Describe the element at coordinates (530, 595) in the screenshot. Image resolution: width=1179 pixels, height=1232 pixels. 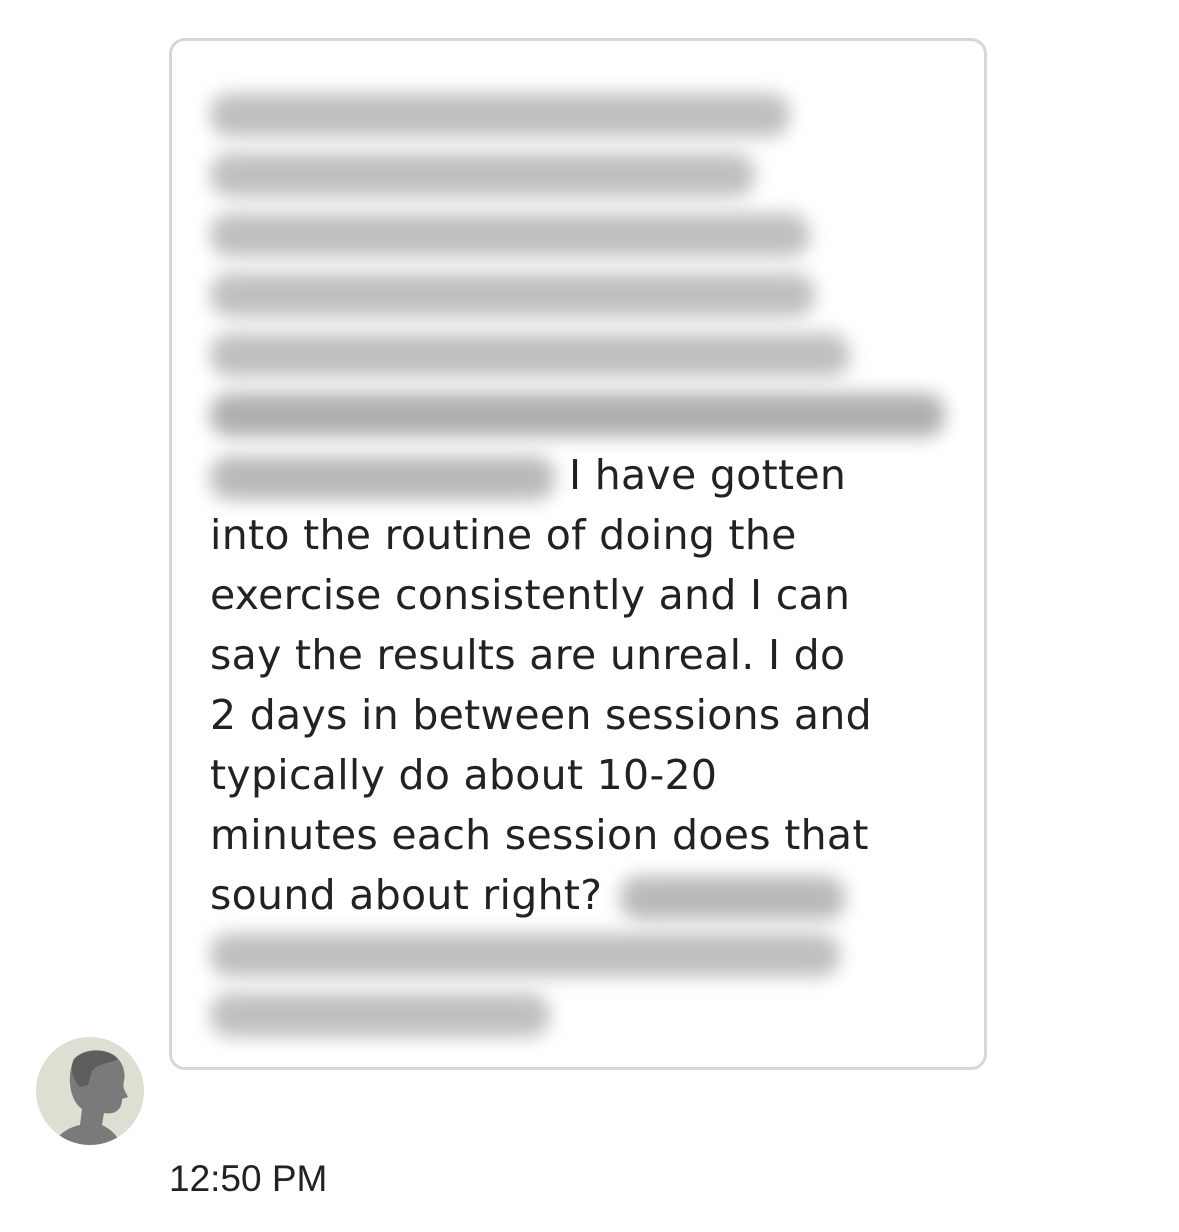
I see `message-line-3: exercise consistently and I can` at that location.